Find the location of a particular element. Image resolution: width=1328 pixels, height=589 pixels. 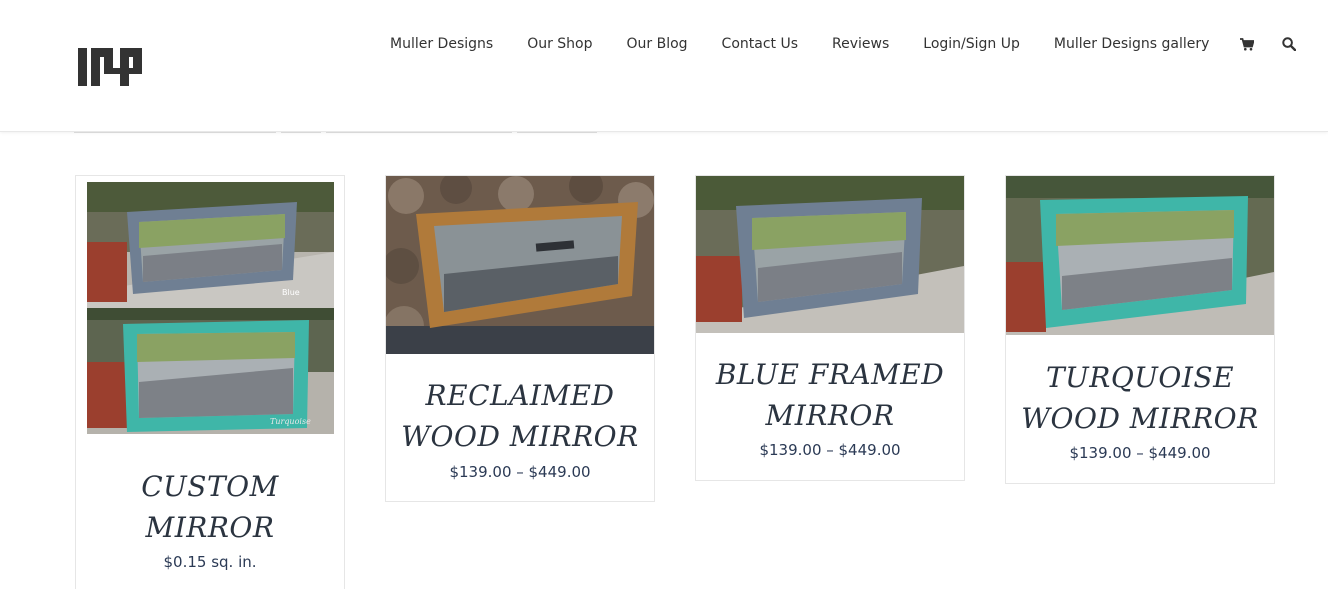

site-logo is located at coordinates (110, 65).